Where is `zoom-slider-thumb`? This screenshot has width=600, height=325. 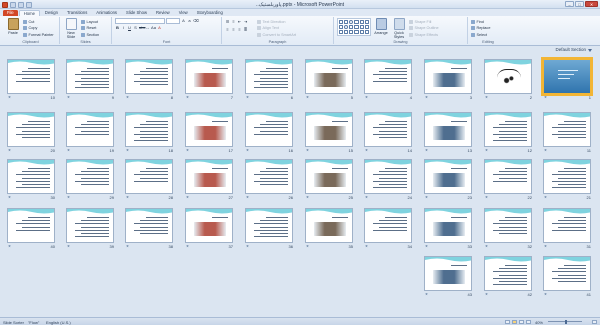
zoom-slider-thumb is located at coordinates (566, 321).